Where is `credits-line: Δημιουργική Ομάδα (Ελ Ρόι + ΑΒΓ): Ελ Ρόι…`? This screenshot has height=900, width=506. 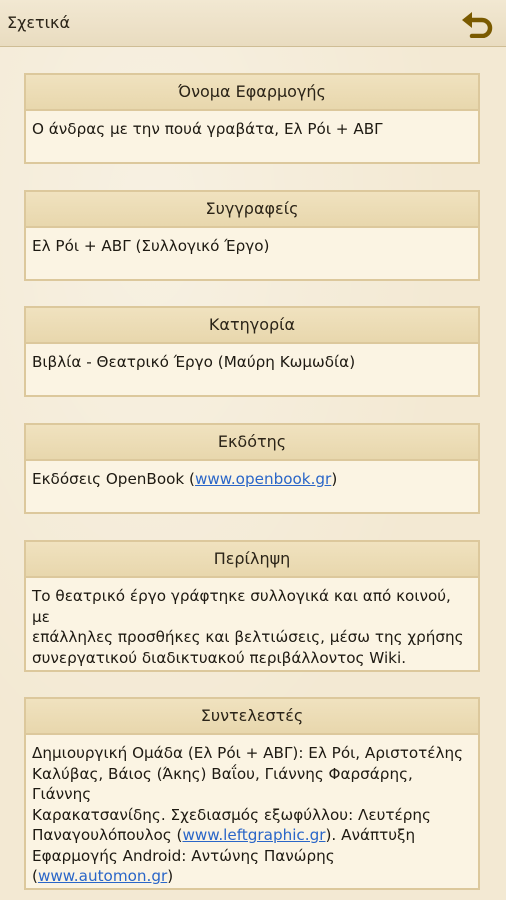
credits-line: Δημιουργική Ομάδα (Ελ Ρόι + ΑΒΓ): Ελ Ρόι… is located at coordinates (248, 753).